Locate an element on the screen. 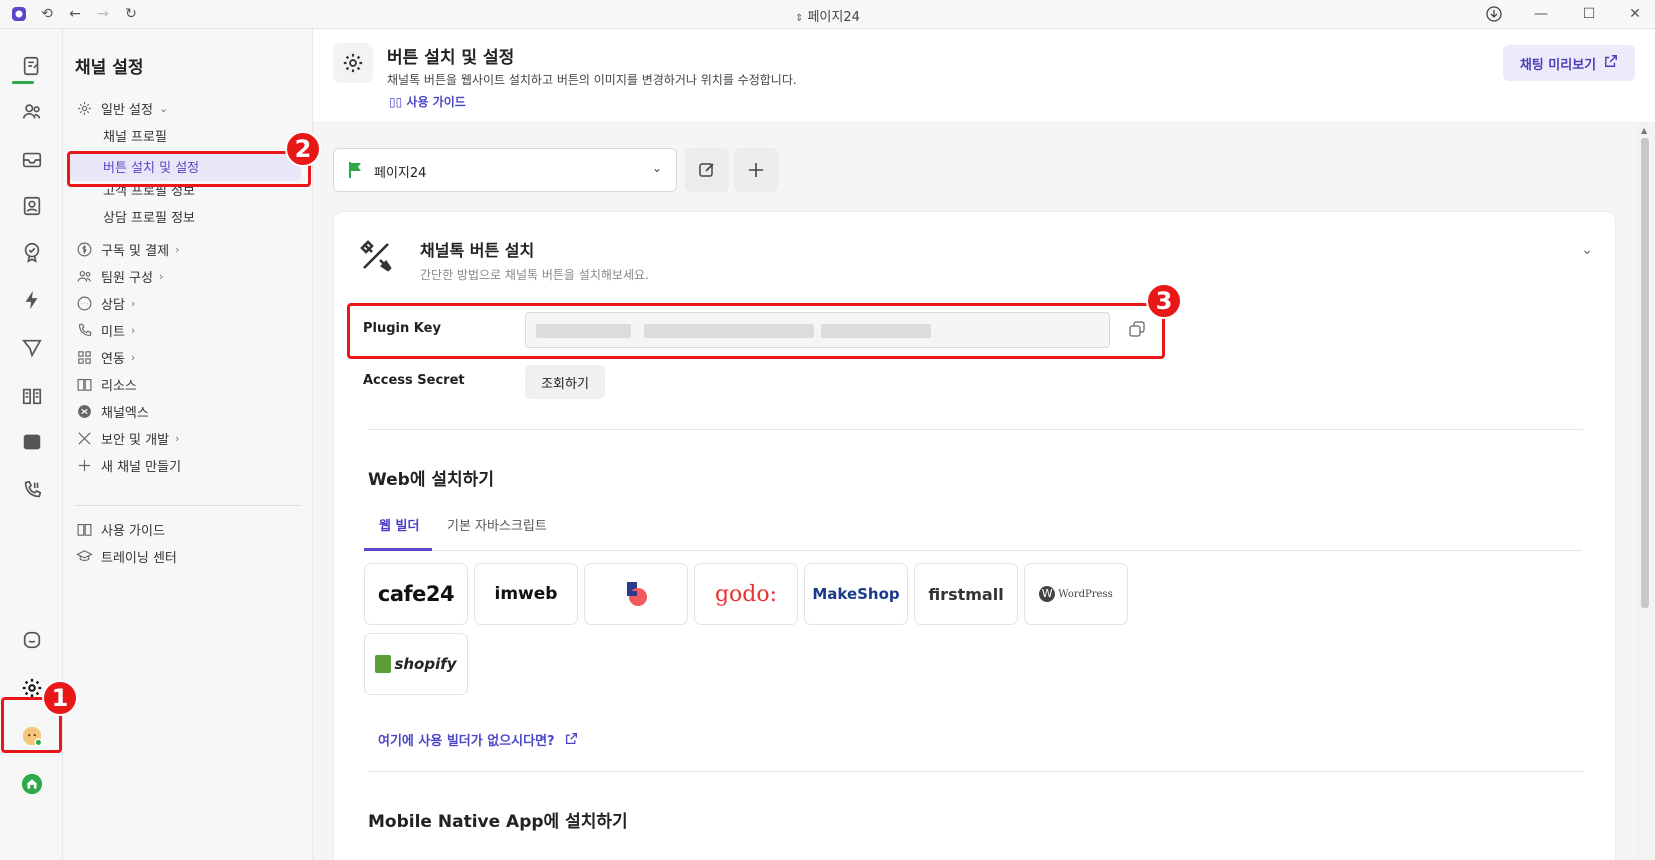 This screenshot has height=860, width=1655. sidebar-item-security-dev: 보안 및 개발 › is located at coordinates (127, 438).